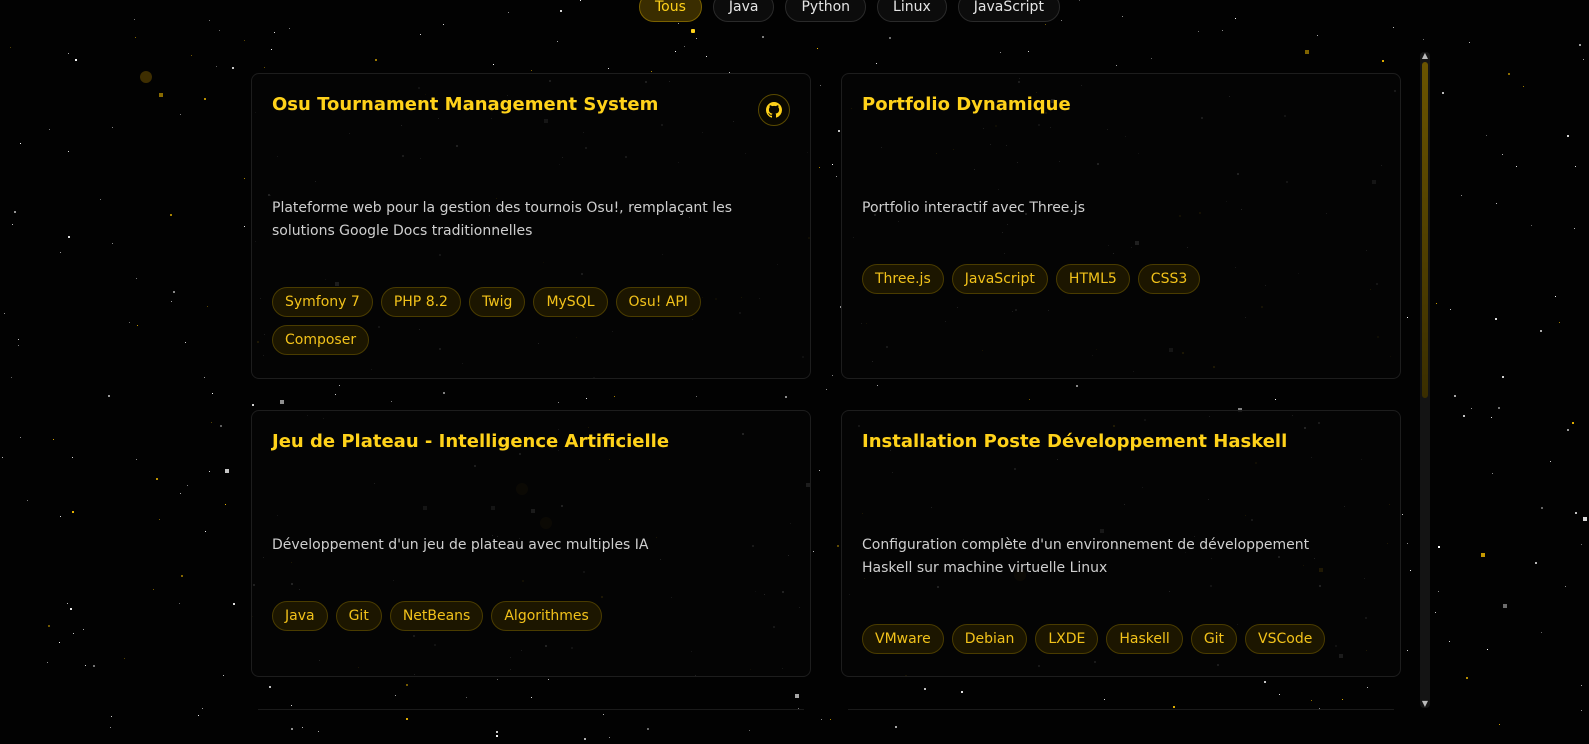 The image size is (1589, 744). Describe the element at coordinates (912, 11) in the screenshot. I see `filter-linux: Linux` at that location.